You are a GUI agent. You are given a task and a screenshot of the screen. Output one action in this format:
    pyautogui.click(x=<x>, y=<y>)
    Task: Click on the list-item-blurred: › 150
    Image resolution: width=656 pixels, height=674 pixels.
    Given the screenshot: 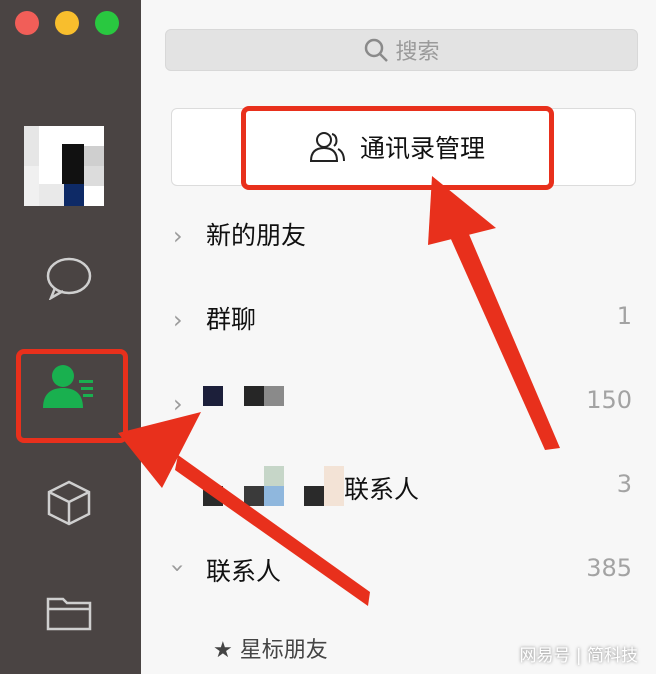 What is the action you would take?
    pyautogui.click(x=398, y=404)
    